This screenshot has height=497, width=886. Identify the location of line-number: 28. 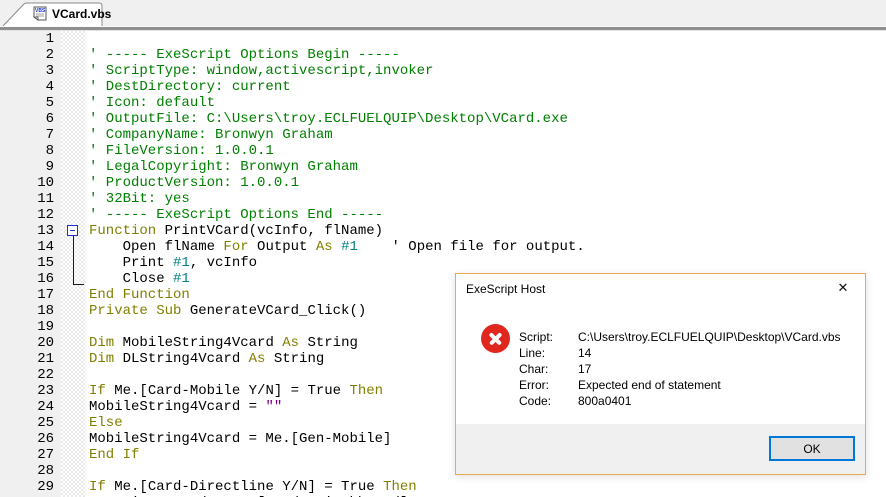
(30, 471).